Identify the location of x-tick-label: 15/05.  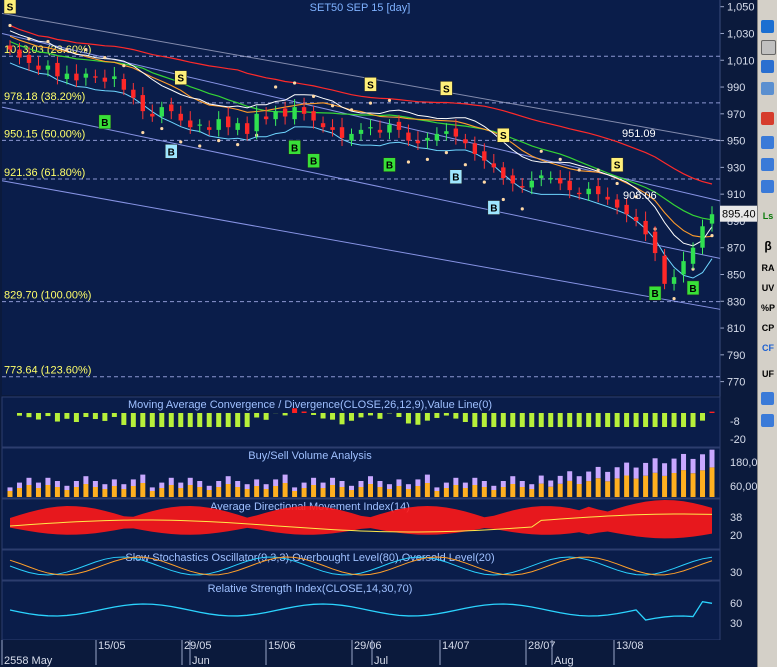
(112, 646).